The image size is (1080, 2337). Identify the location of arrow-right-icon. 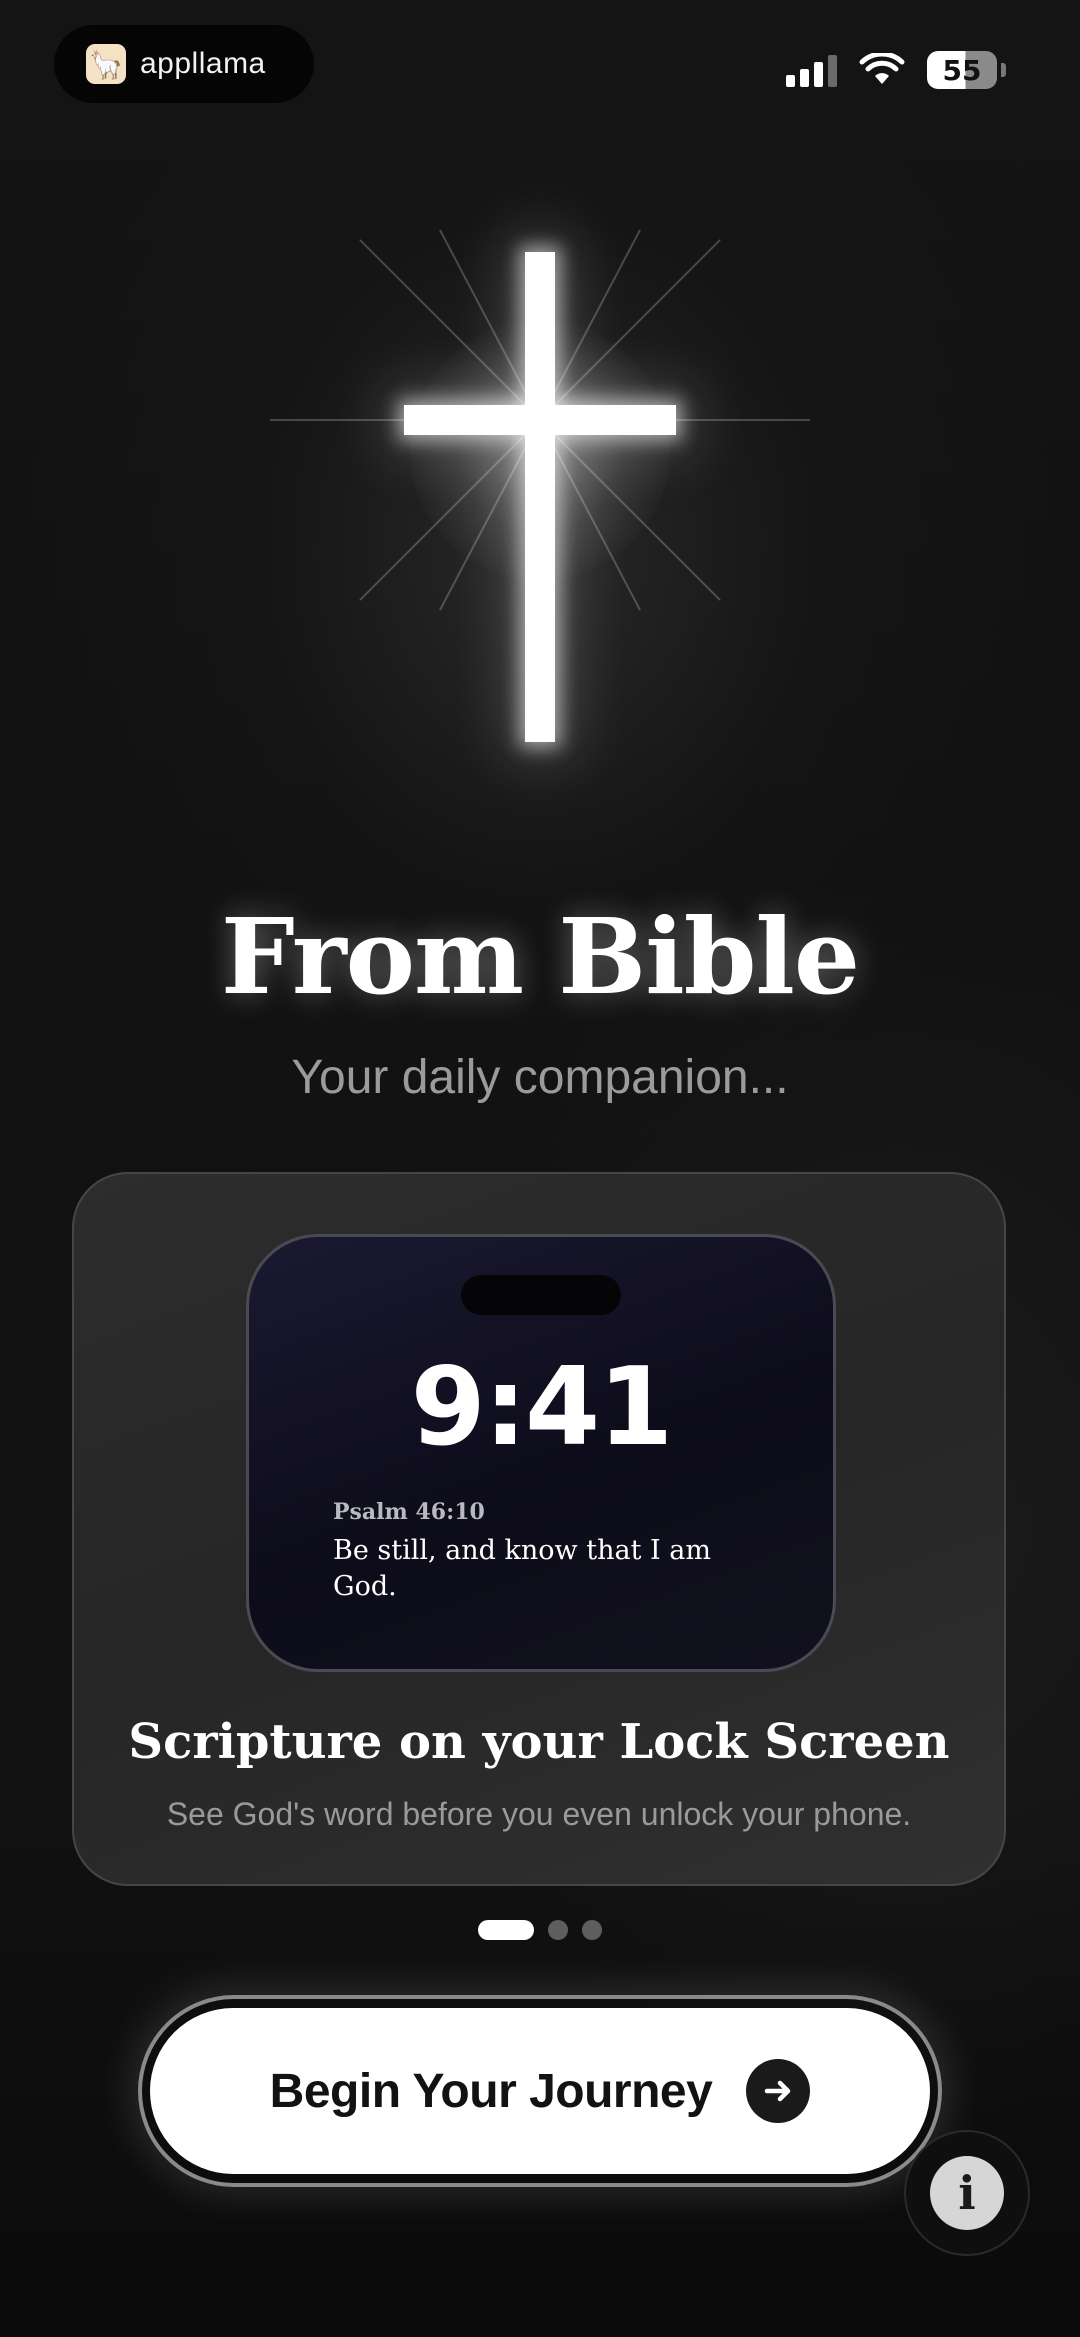
(778, 2091).